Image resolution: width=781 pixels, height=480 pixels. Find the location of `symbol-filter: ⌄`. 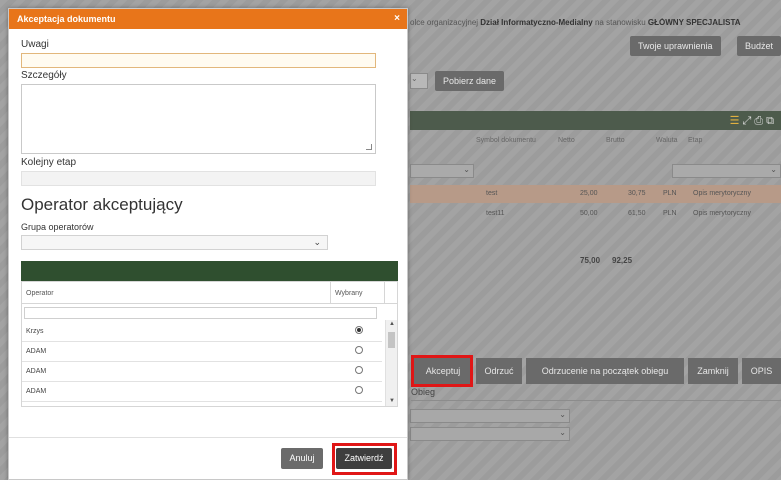

symbol-filter: ⌄ is located at coordinates (442, 171).